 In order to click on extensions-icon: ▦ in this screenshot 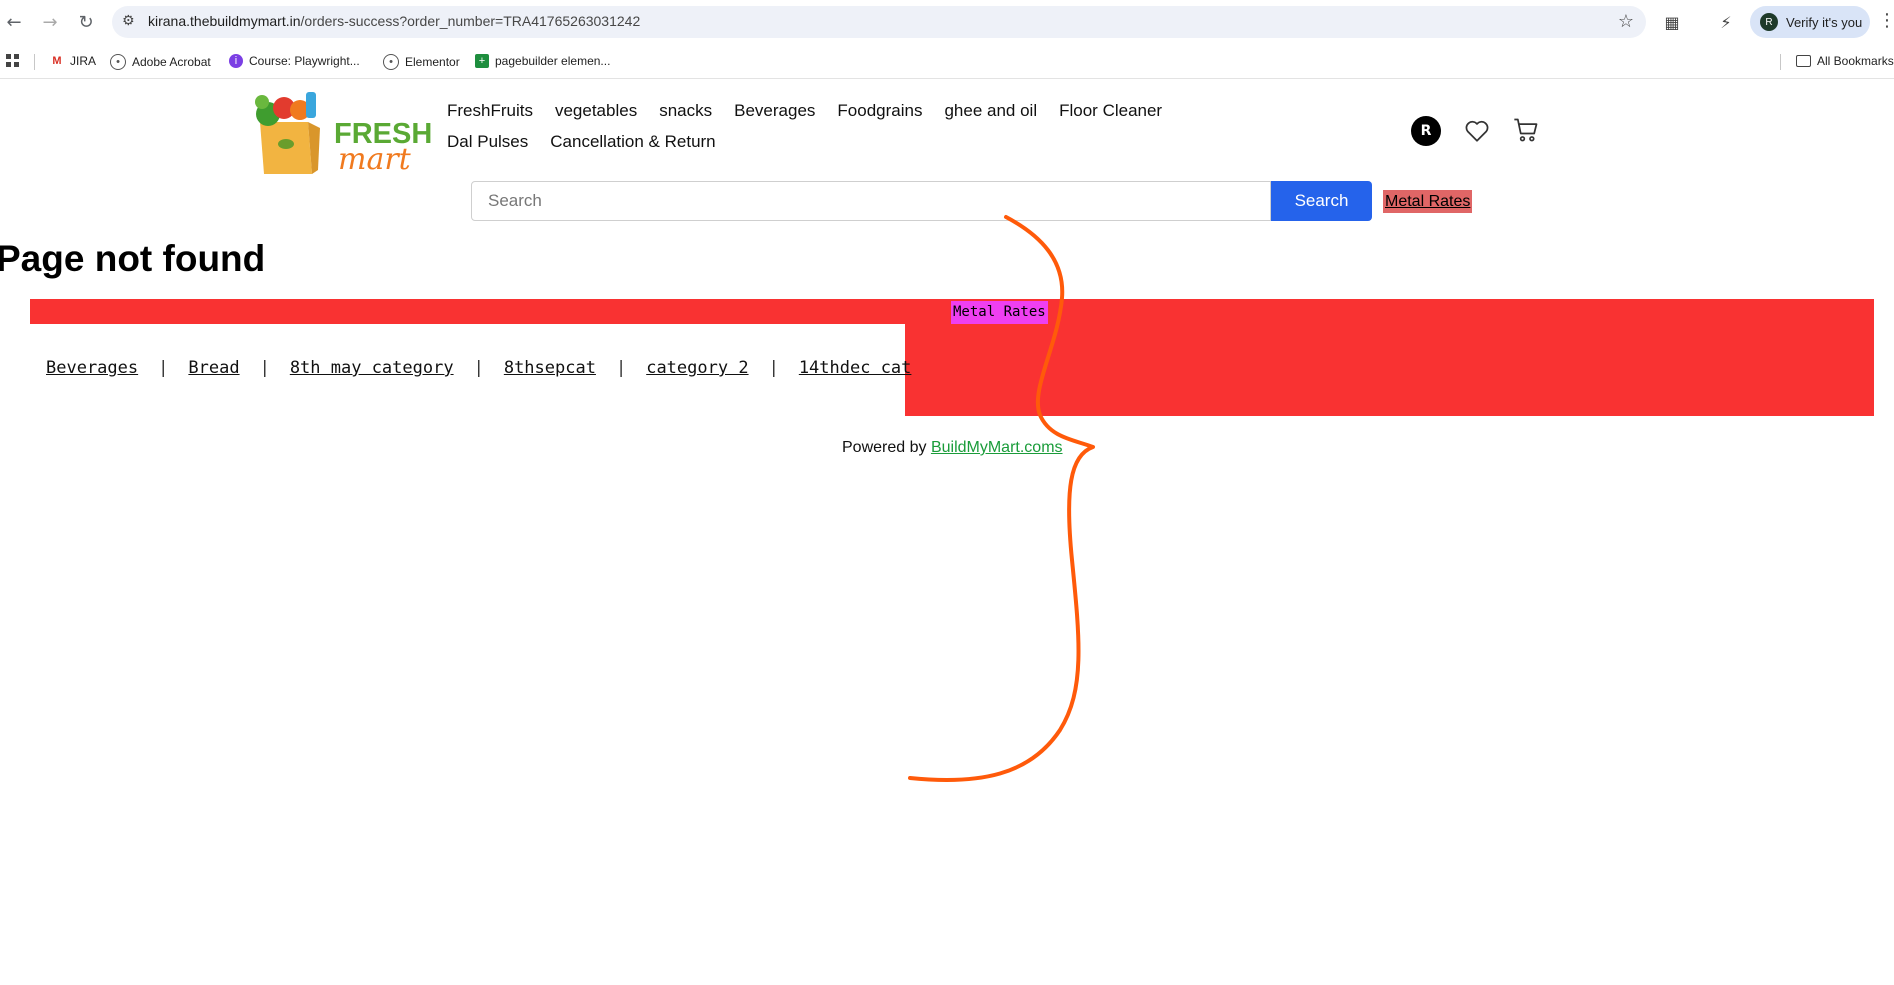, I will do `click(1672, 22)`.